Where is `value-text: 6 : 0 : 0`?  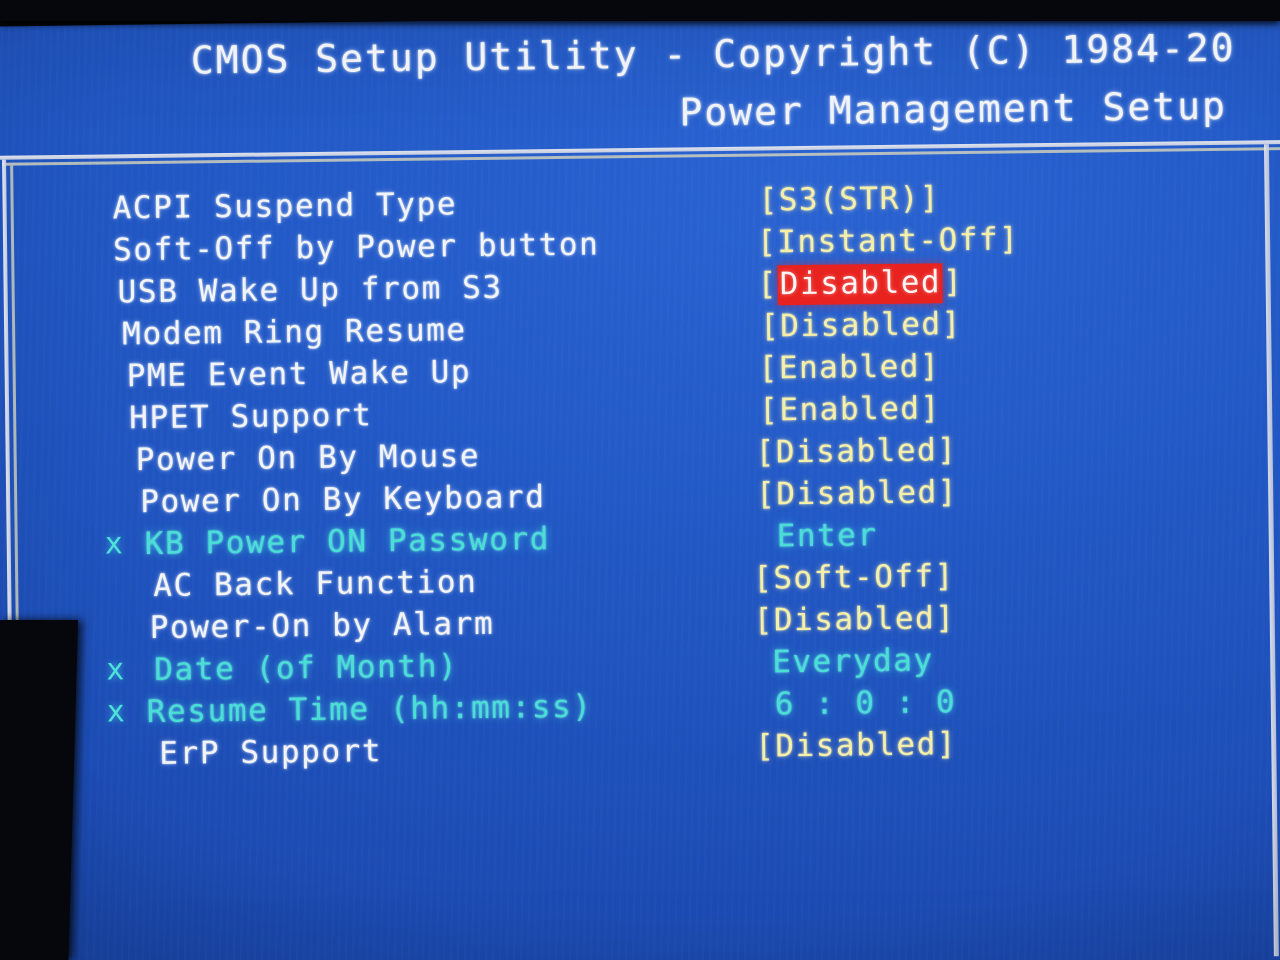 value-text: 6 : 0 : 0 is located at coordinates (865, 703).